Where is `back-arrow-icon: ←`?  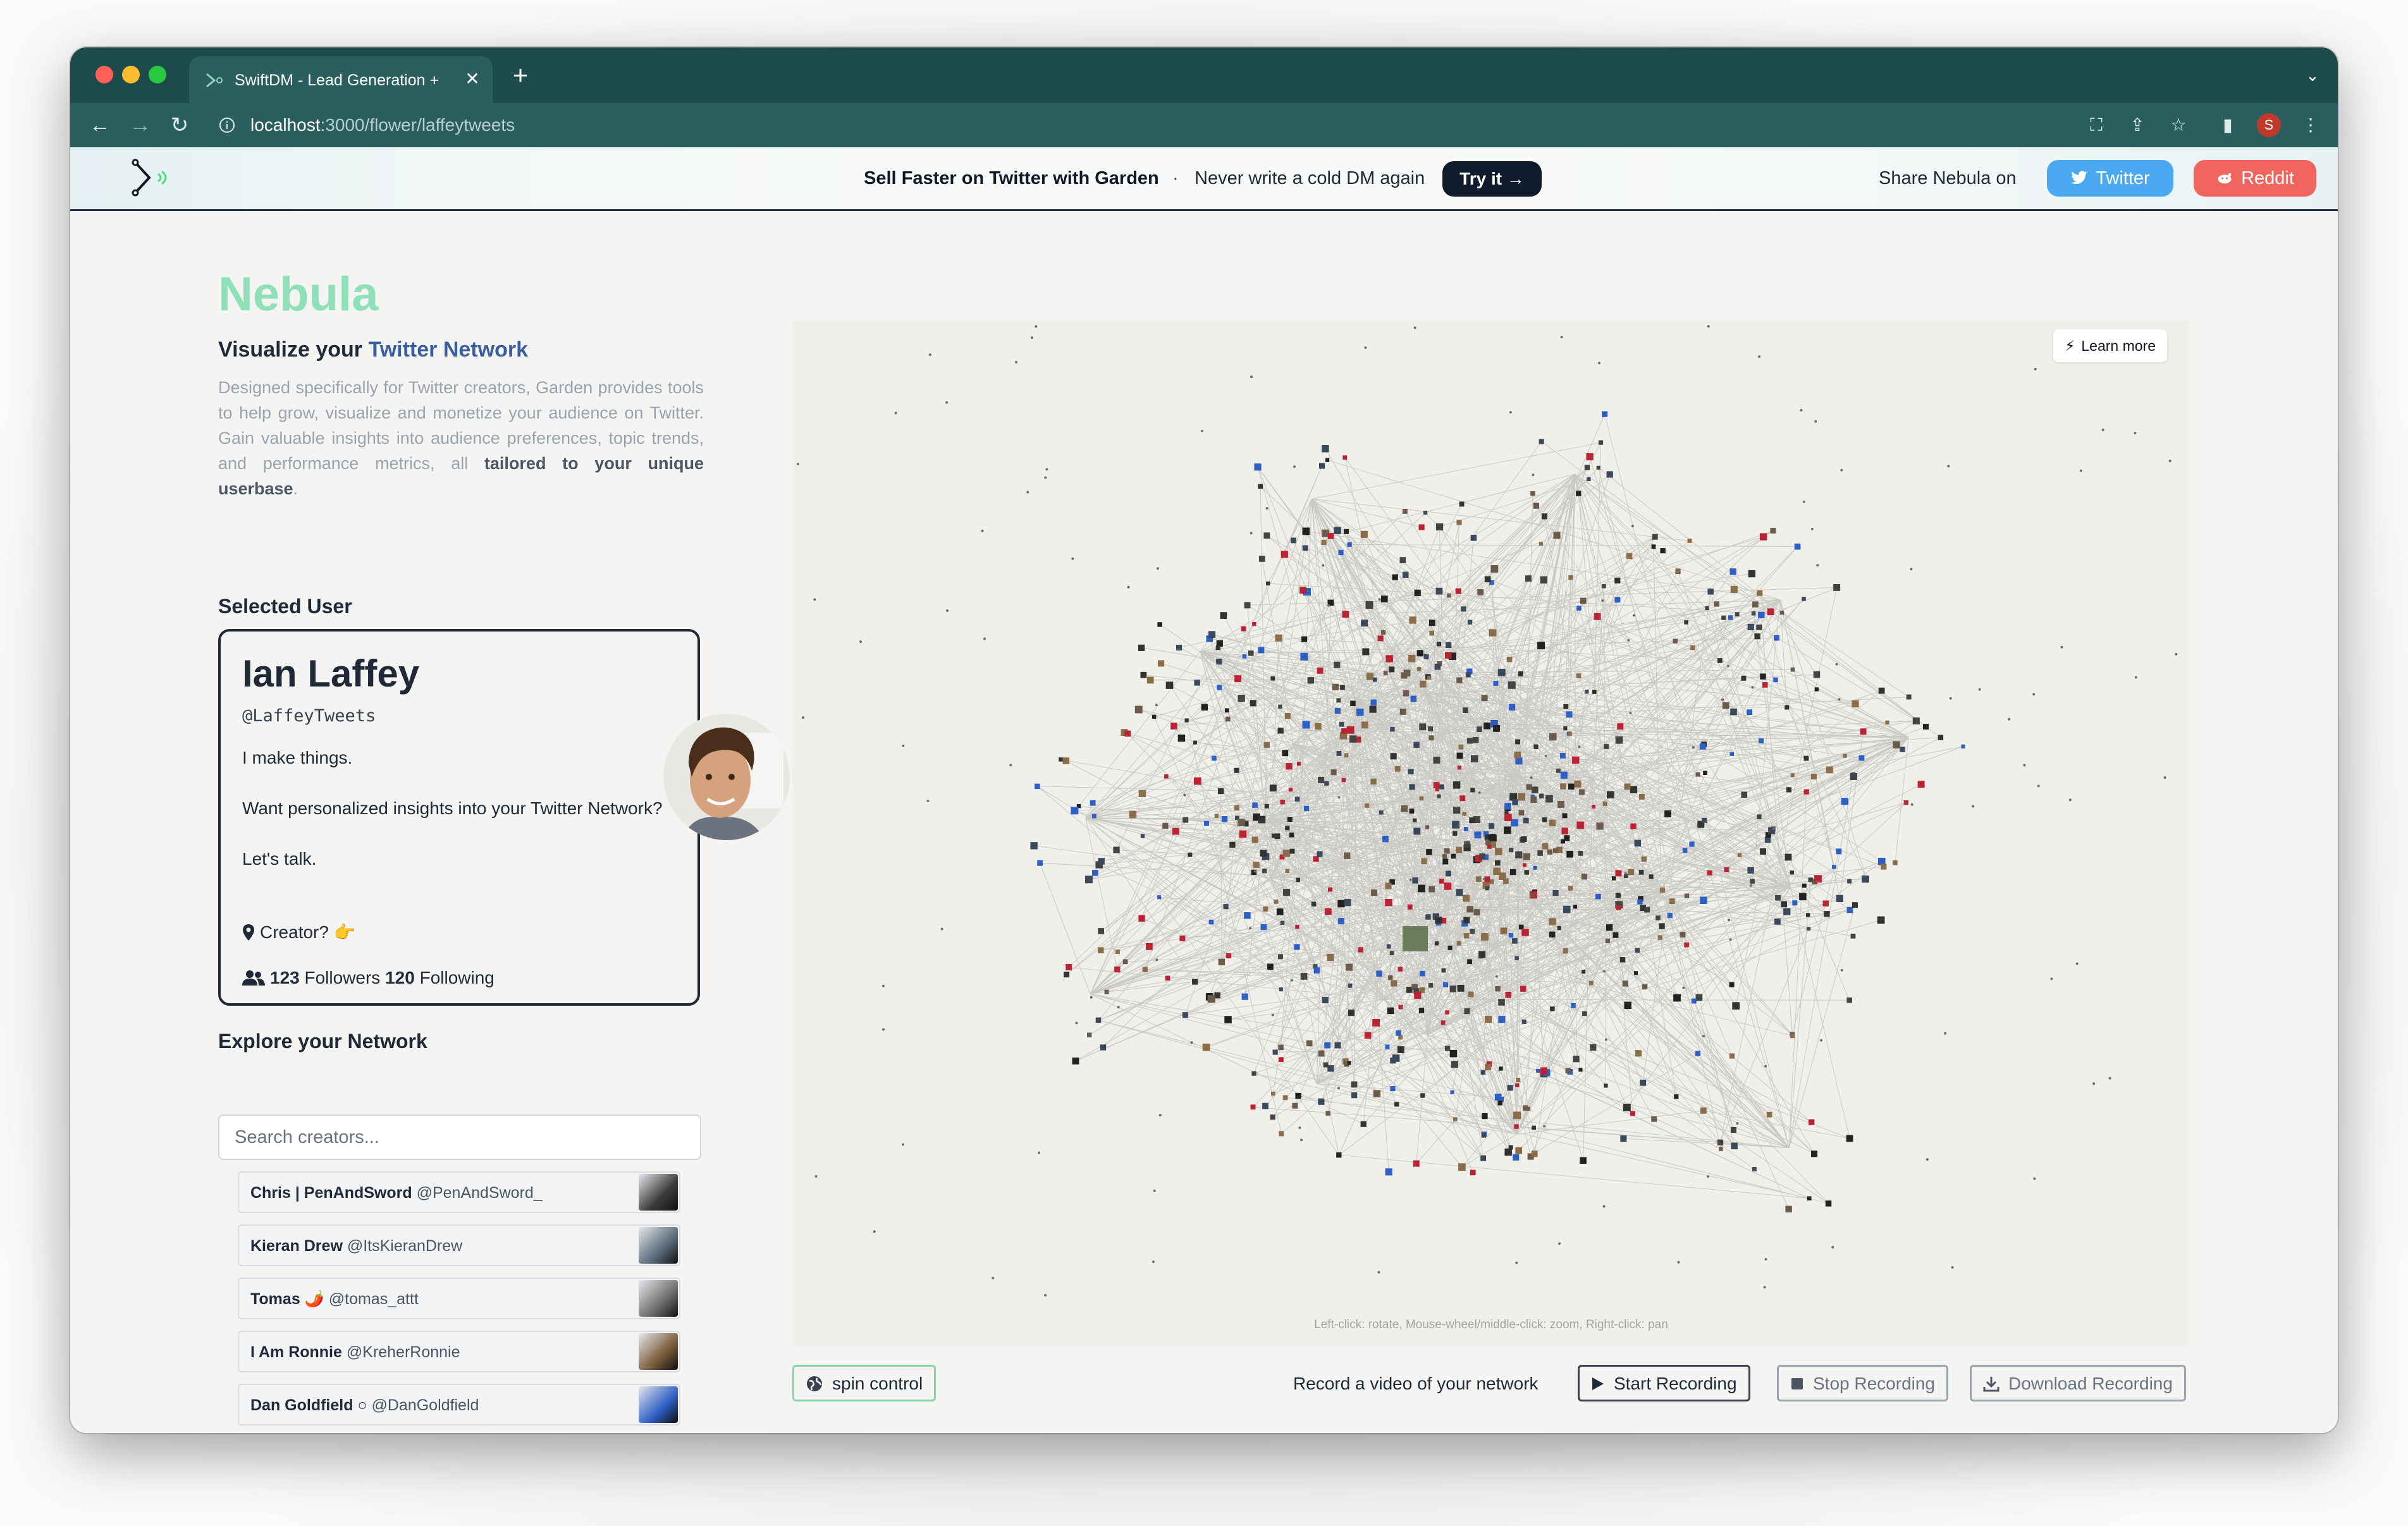
back-arrow-icon: ← is located at coordinates (100, 125).